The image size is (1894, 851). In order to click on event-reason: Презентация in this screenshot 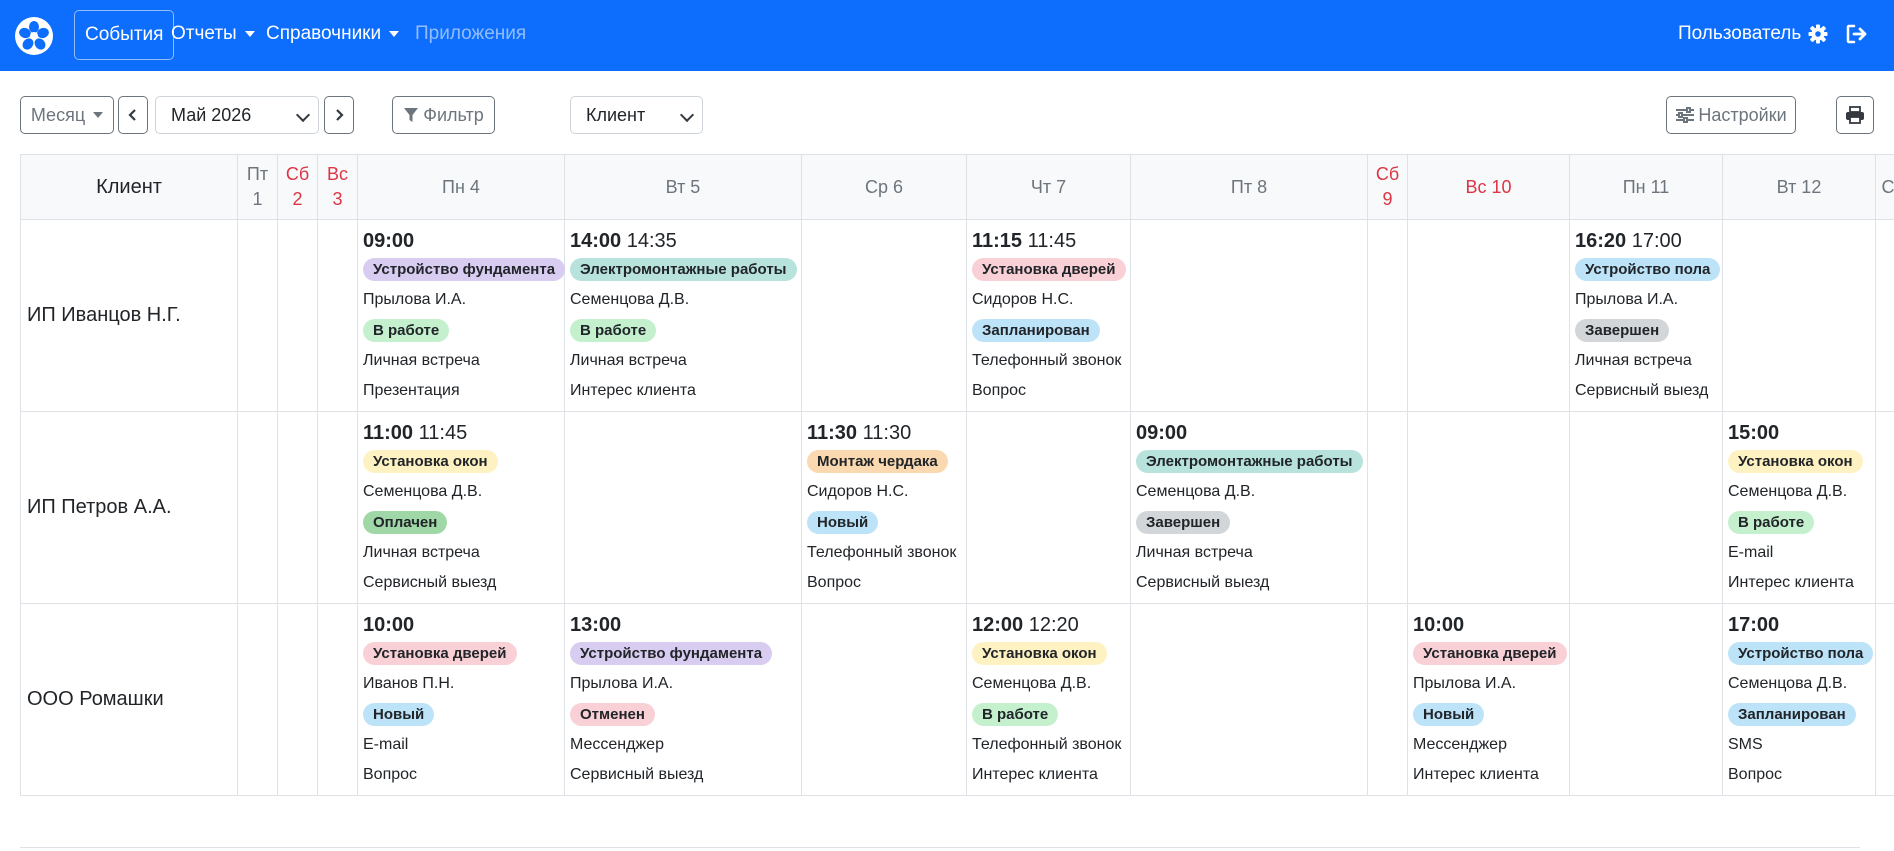, I will do `click(411, 390)`.